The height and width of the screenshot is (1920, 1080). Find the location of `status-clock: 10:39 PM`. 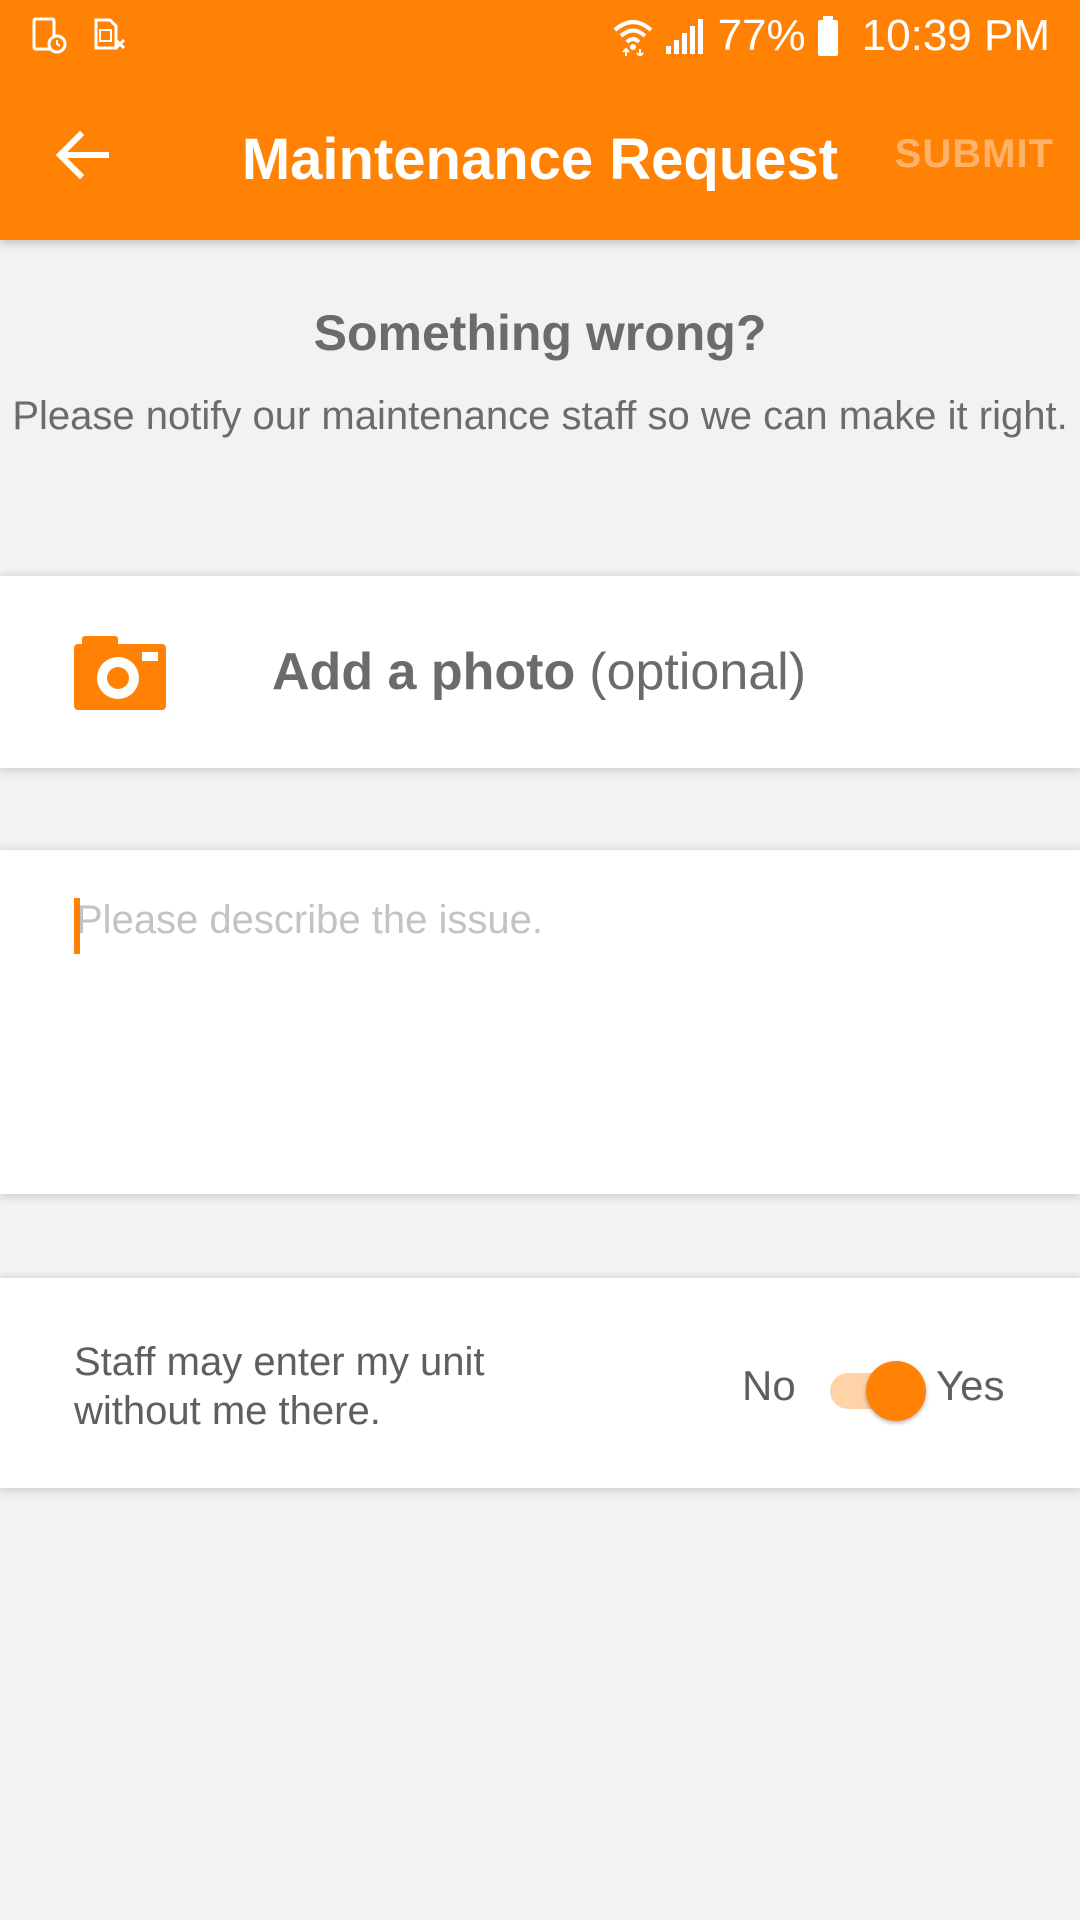

status-clock: 10:39 PM is located at coordinates (955, 35).